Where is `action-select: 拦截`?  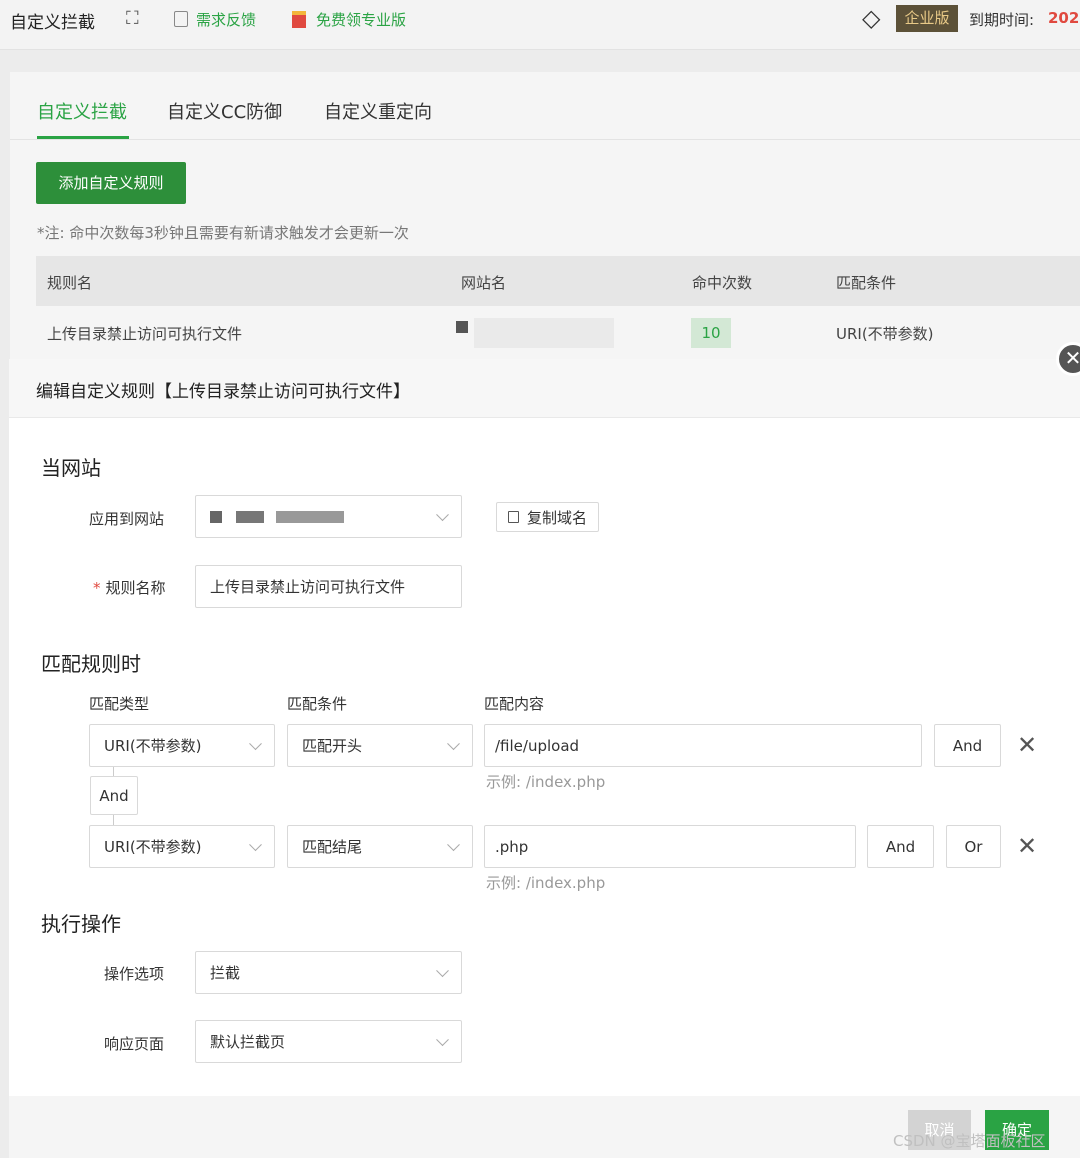
action-select: 拦截 is located at coordinates (328, 972).